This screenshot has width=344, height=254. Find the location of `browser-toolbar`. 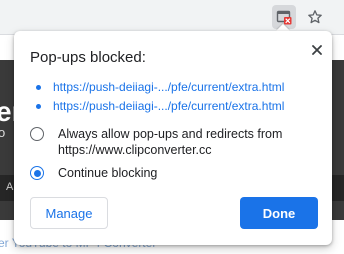

browser-toolbar is located at coordinates (172, 17).